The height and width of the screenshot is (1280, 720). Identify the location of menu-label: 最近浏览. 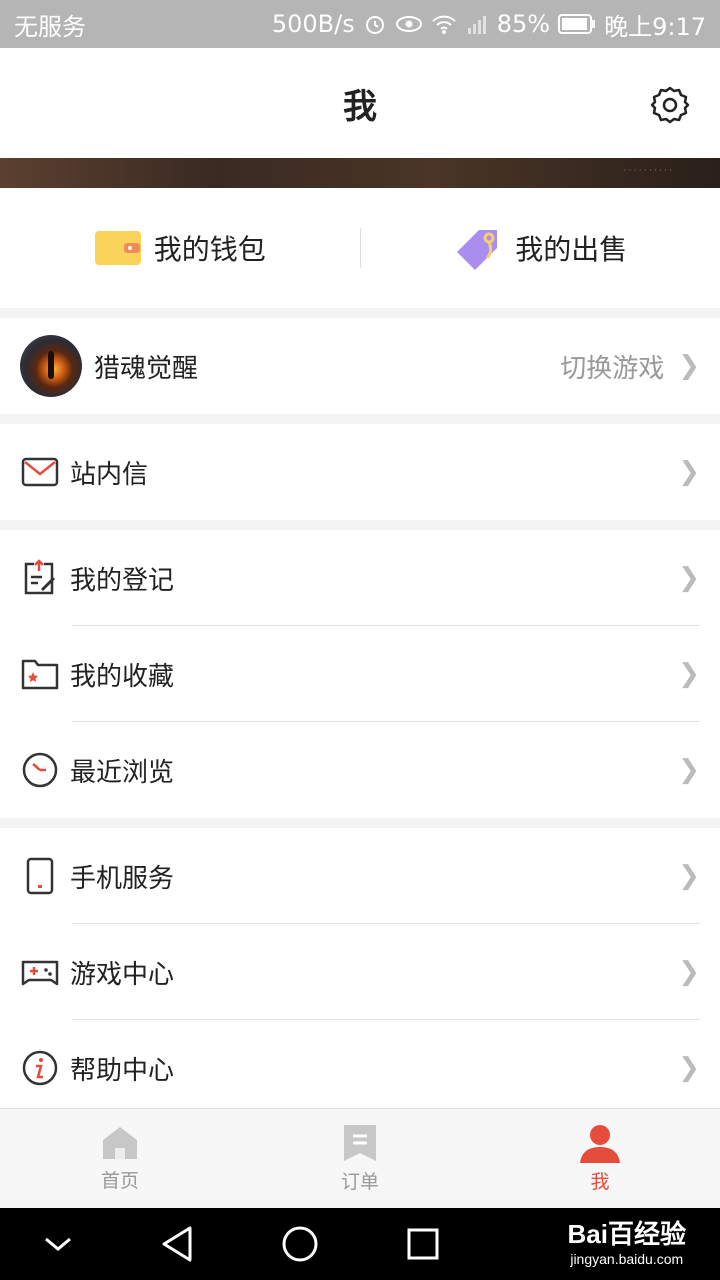
(122, 772).